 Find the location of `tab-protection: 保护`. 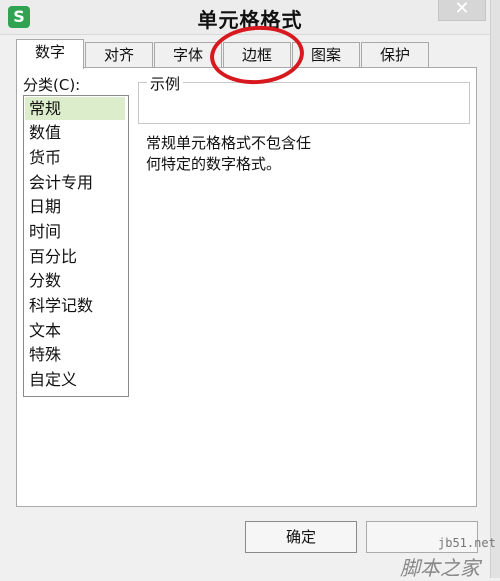

tab-protection: 保护 is located at coordinates (395, 54).